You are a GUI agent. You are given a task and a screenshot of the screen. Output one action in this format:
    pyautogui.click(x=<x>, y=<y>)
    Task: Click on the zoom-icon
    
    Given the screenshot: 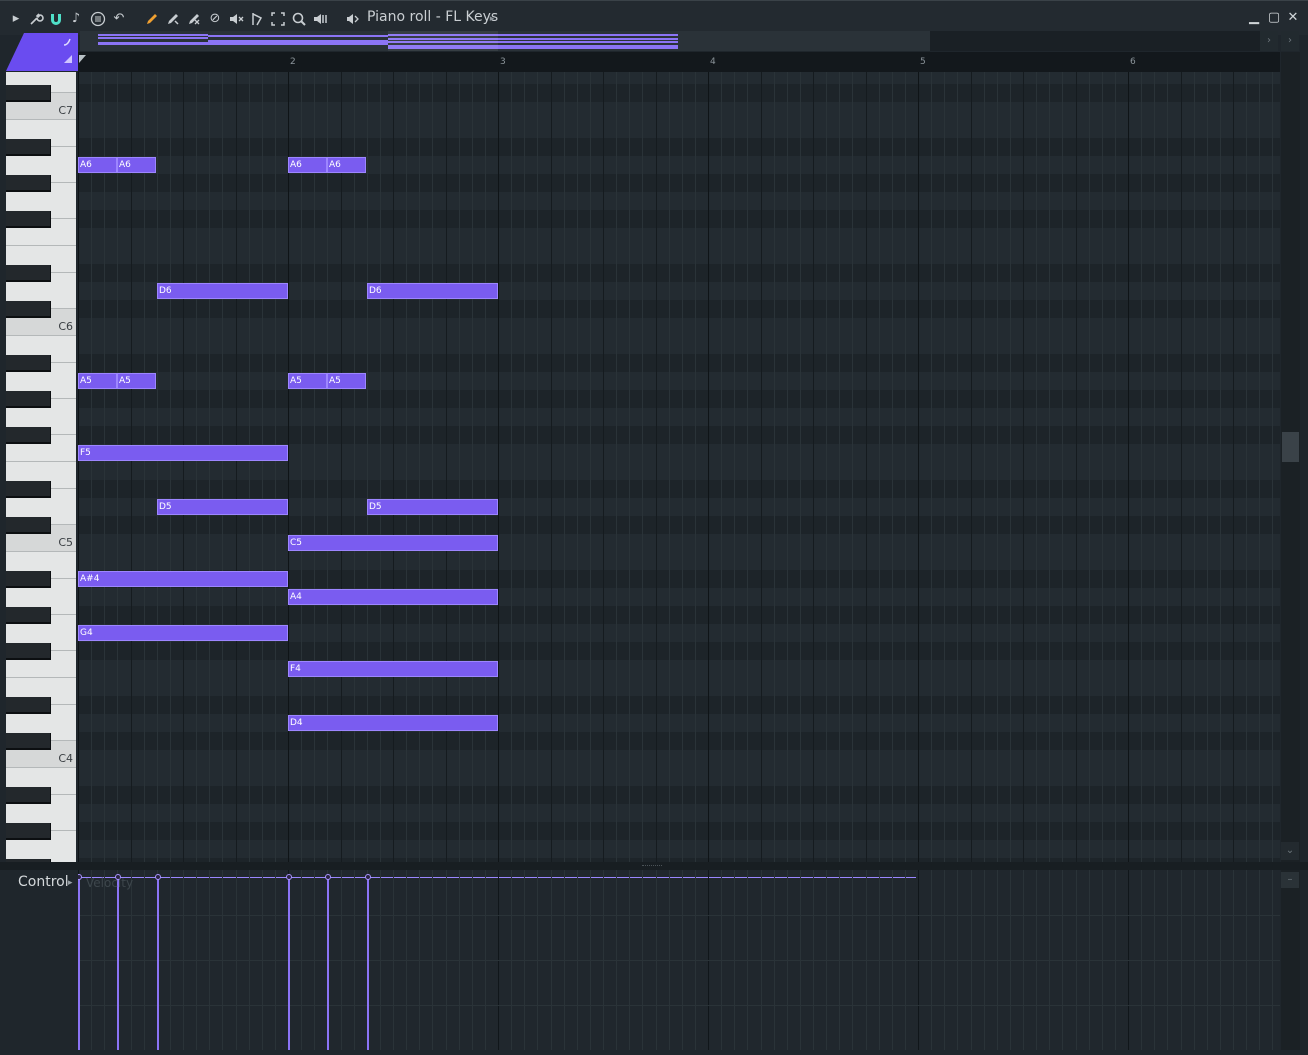 What is the action you would take?
    pyautogui.click(x=299, y=19)
    